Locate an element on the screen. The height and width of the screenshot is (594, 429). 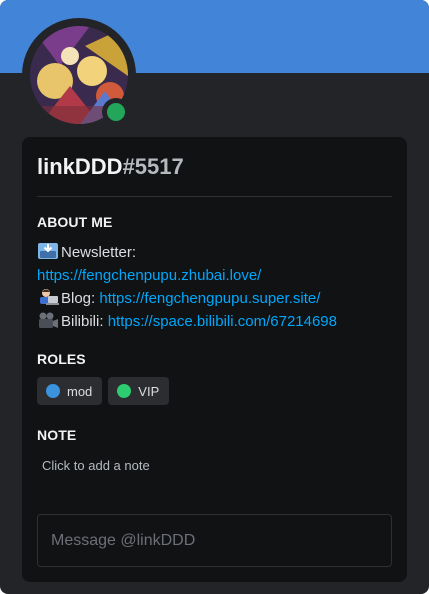
username-discriminator: #5517 is located at coordinates (153, 166).